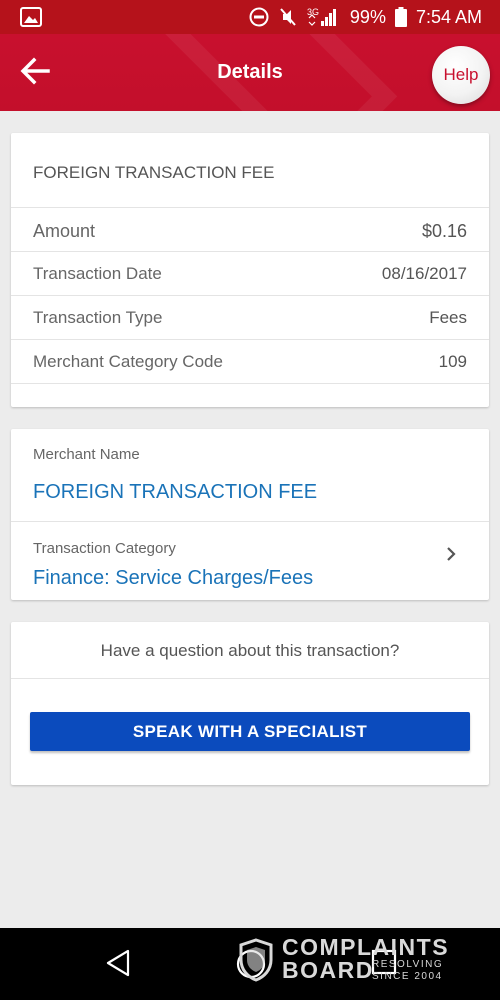 This screenshot has height=1000, width=500. I want to click on watermark-tagline: RESOLVING SINCE 2004, so click(408, 970).